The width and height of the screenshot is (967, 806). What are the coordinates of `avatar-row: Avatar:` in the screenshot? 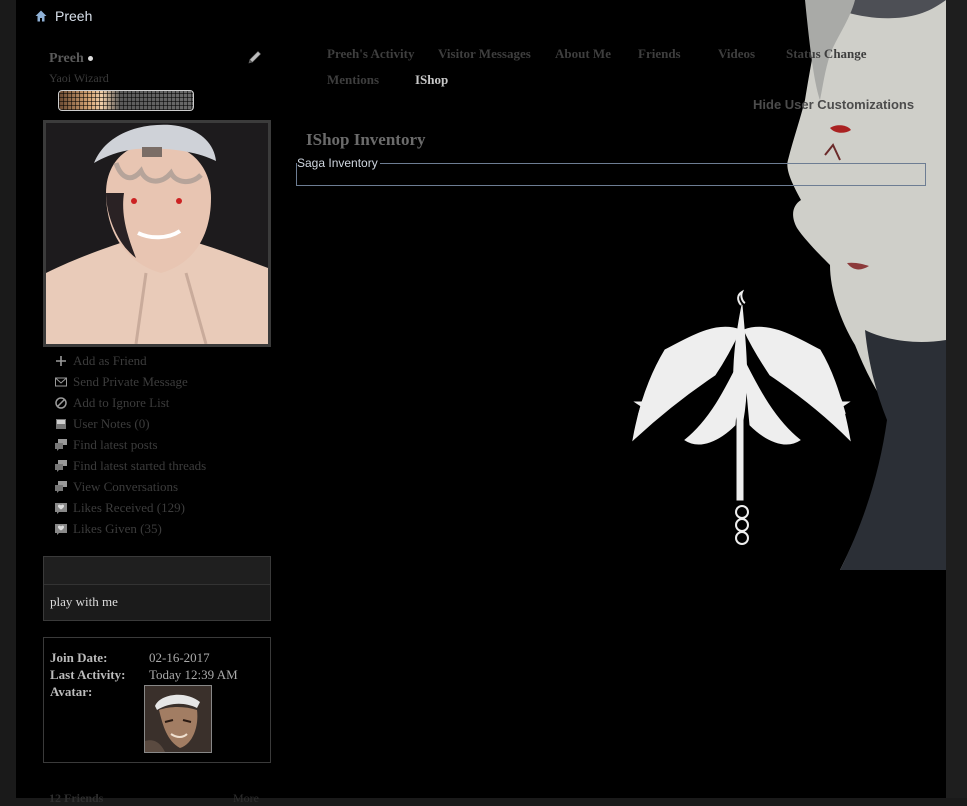 It's located at (71, 692).